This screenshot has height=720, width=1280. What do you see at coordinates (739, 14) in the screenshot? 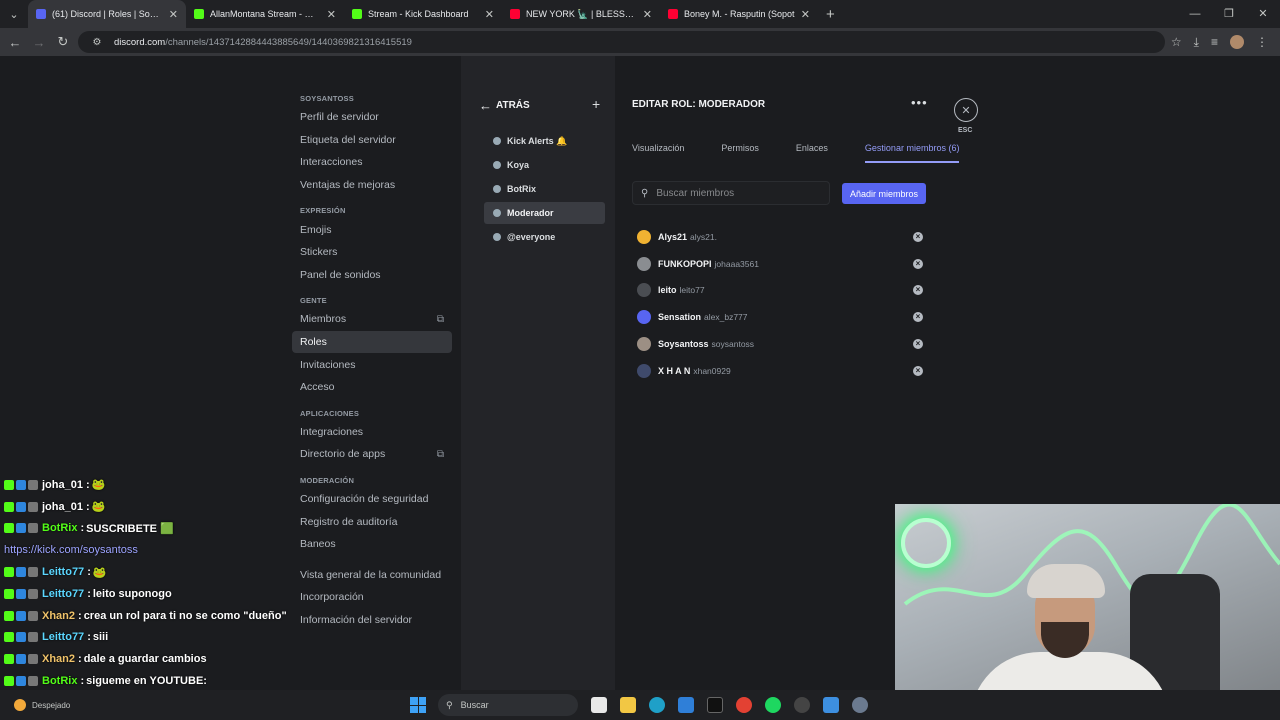
I see `browser-tab: Boney M. - Rasputin (Sopot ✕` at bounding box center [739, 14].